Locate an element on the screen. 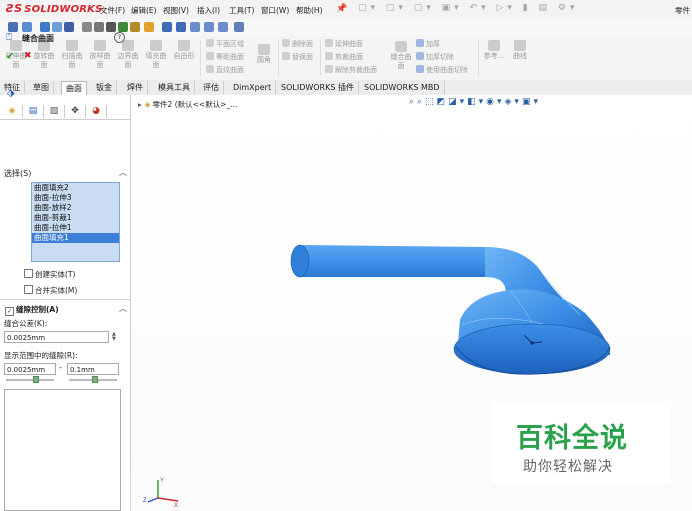  tab-weldments: 焊件 is located at coordinates (135, 87).